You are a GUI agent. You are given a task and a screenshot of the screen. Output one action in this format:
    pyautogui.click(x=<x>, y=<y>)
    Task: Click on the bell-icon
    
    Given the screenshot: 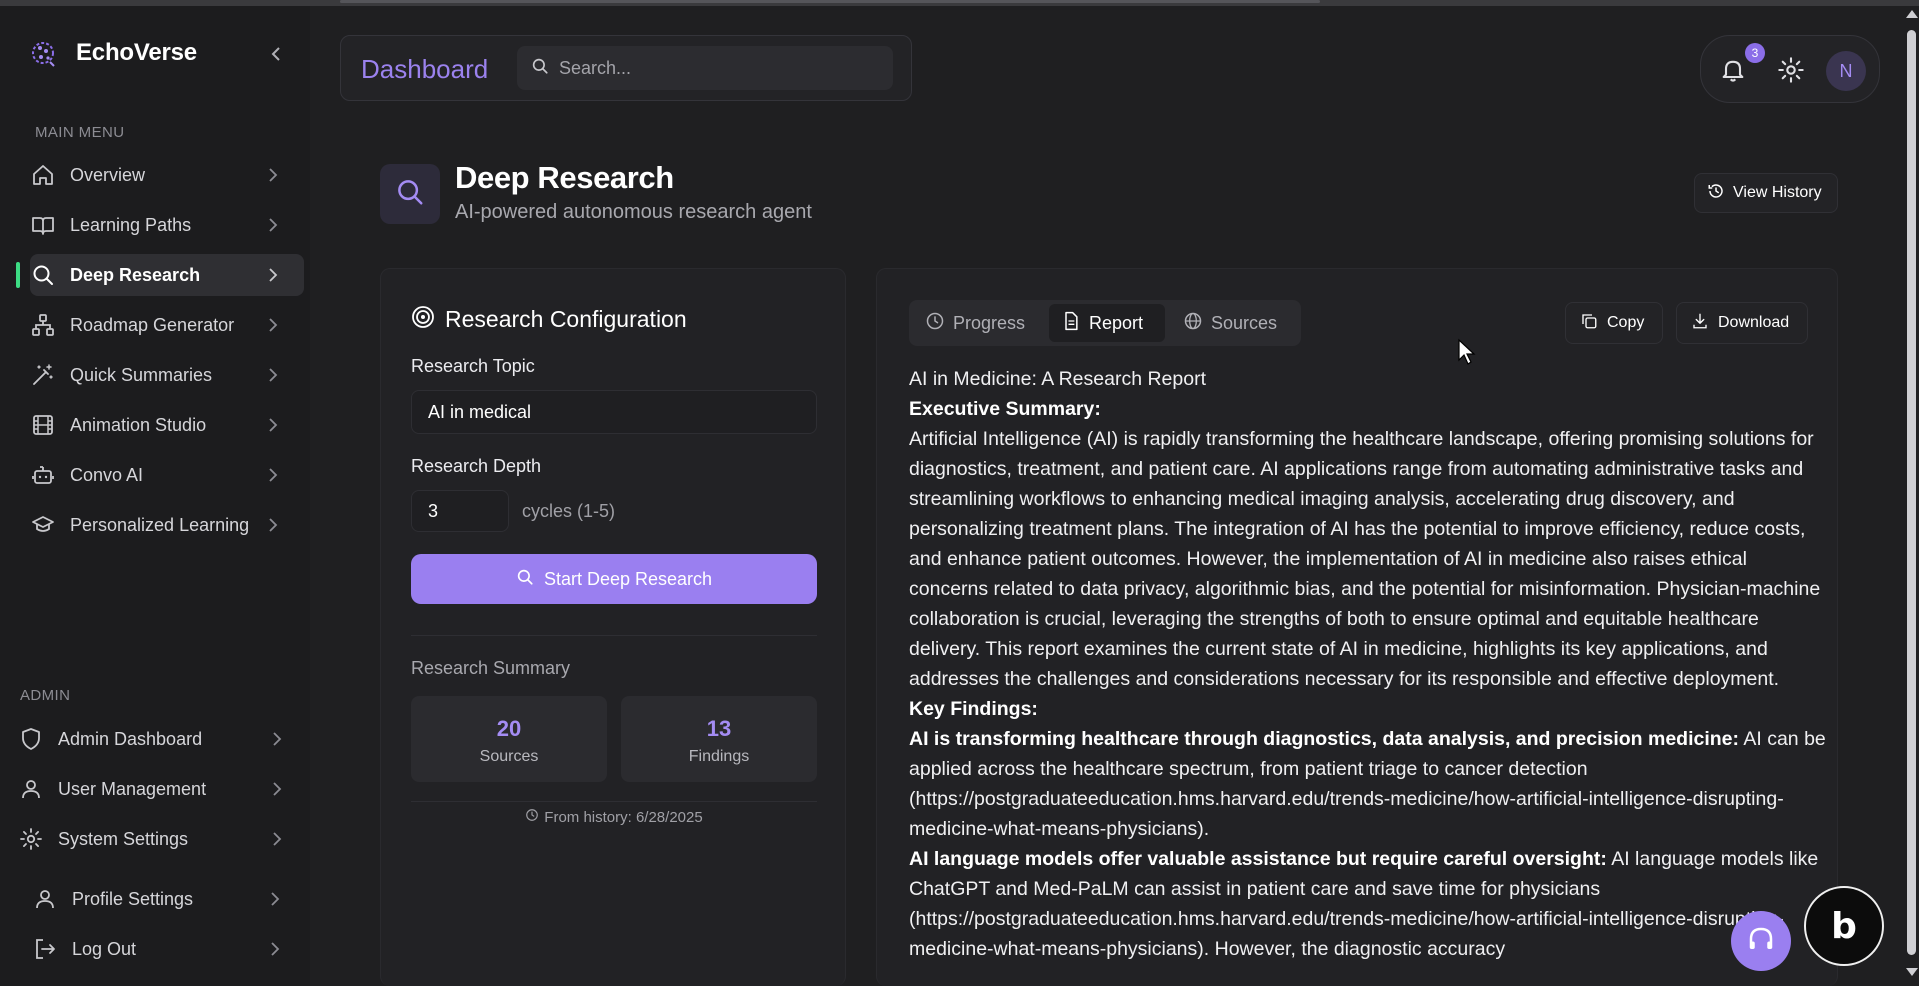 What is the action you would take?
    pyautogui.click(x=1733, y=70)
    